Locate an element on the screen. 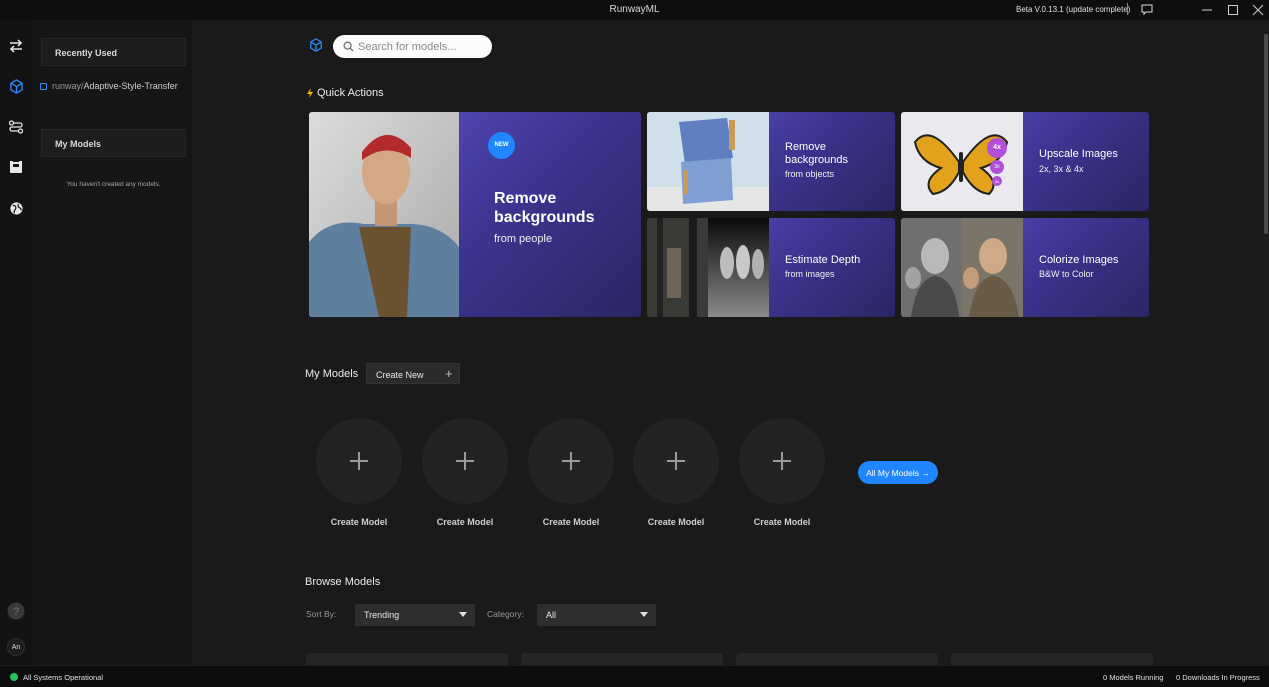 The image size is (1269, 687). my-models-title: My Models is located at coordinates (332, 374).